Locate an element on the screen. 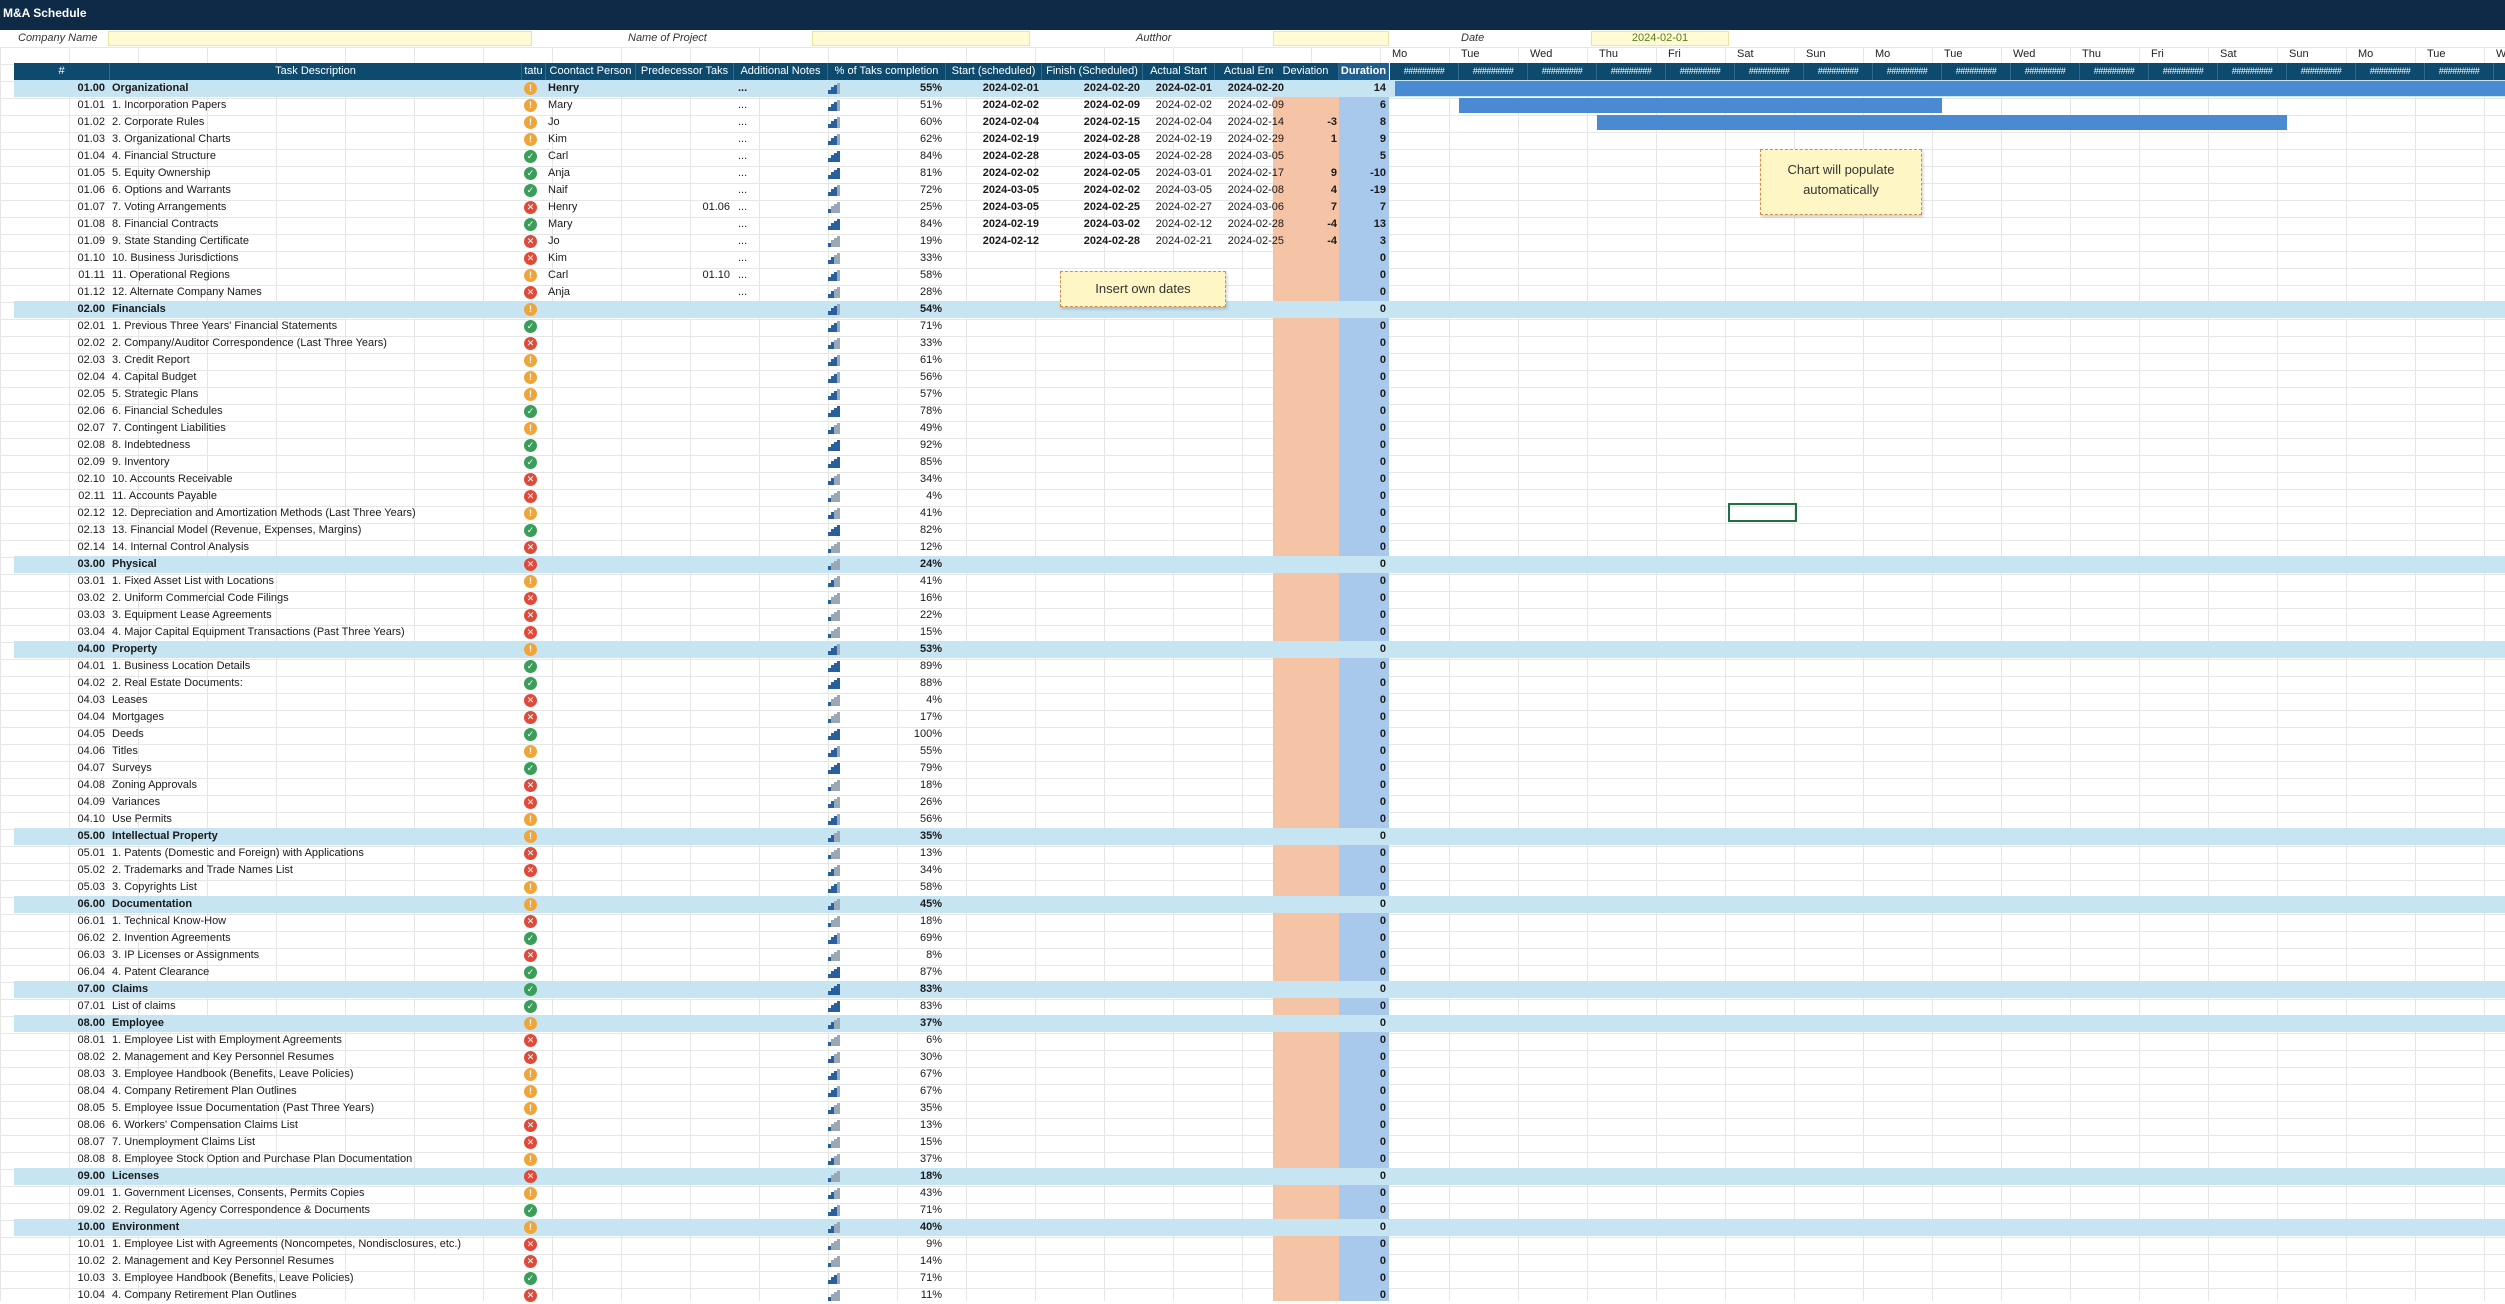 This screenshot has height=1304, width=2505. task-number: 09.00 is located at coordinates (61, 1176).